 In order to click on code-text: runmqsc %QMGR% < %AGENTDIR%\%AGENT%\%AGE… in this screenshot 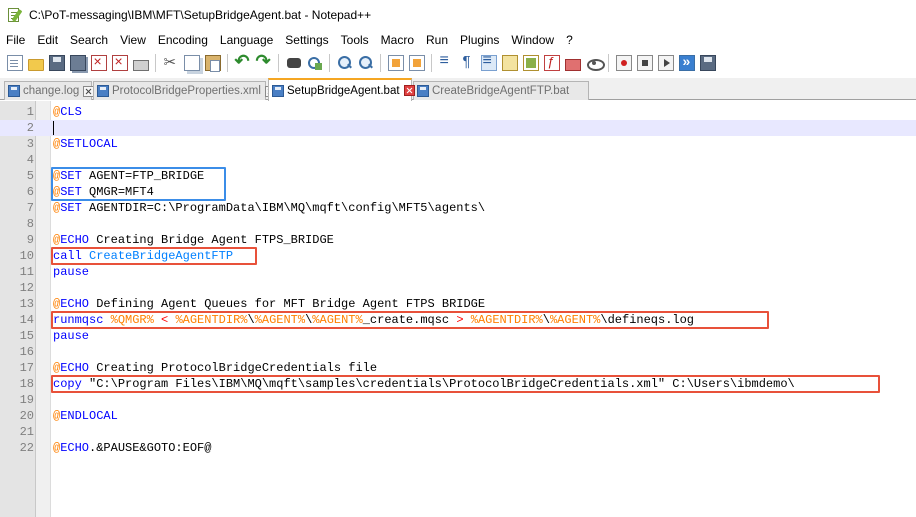, I will do `click(373, 320)`.